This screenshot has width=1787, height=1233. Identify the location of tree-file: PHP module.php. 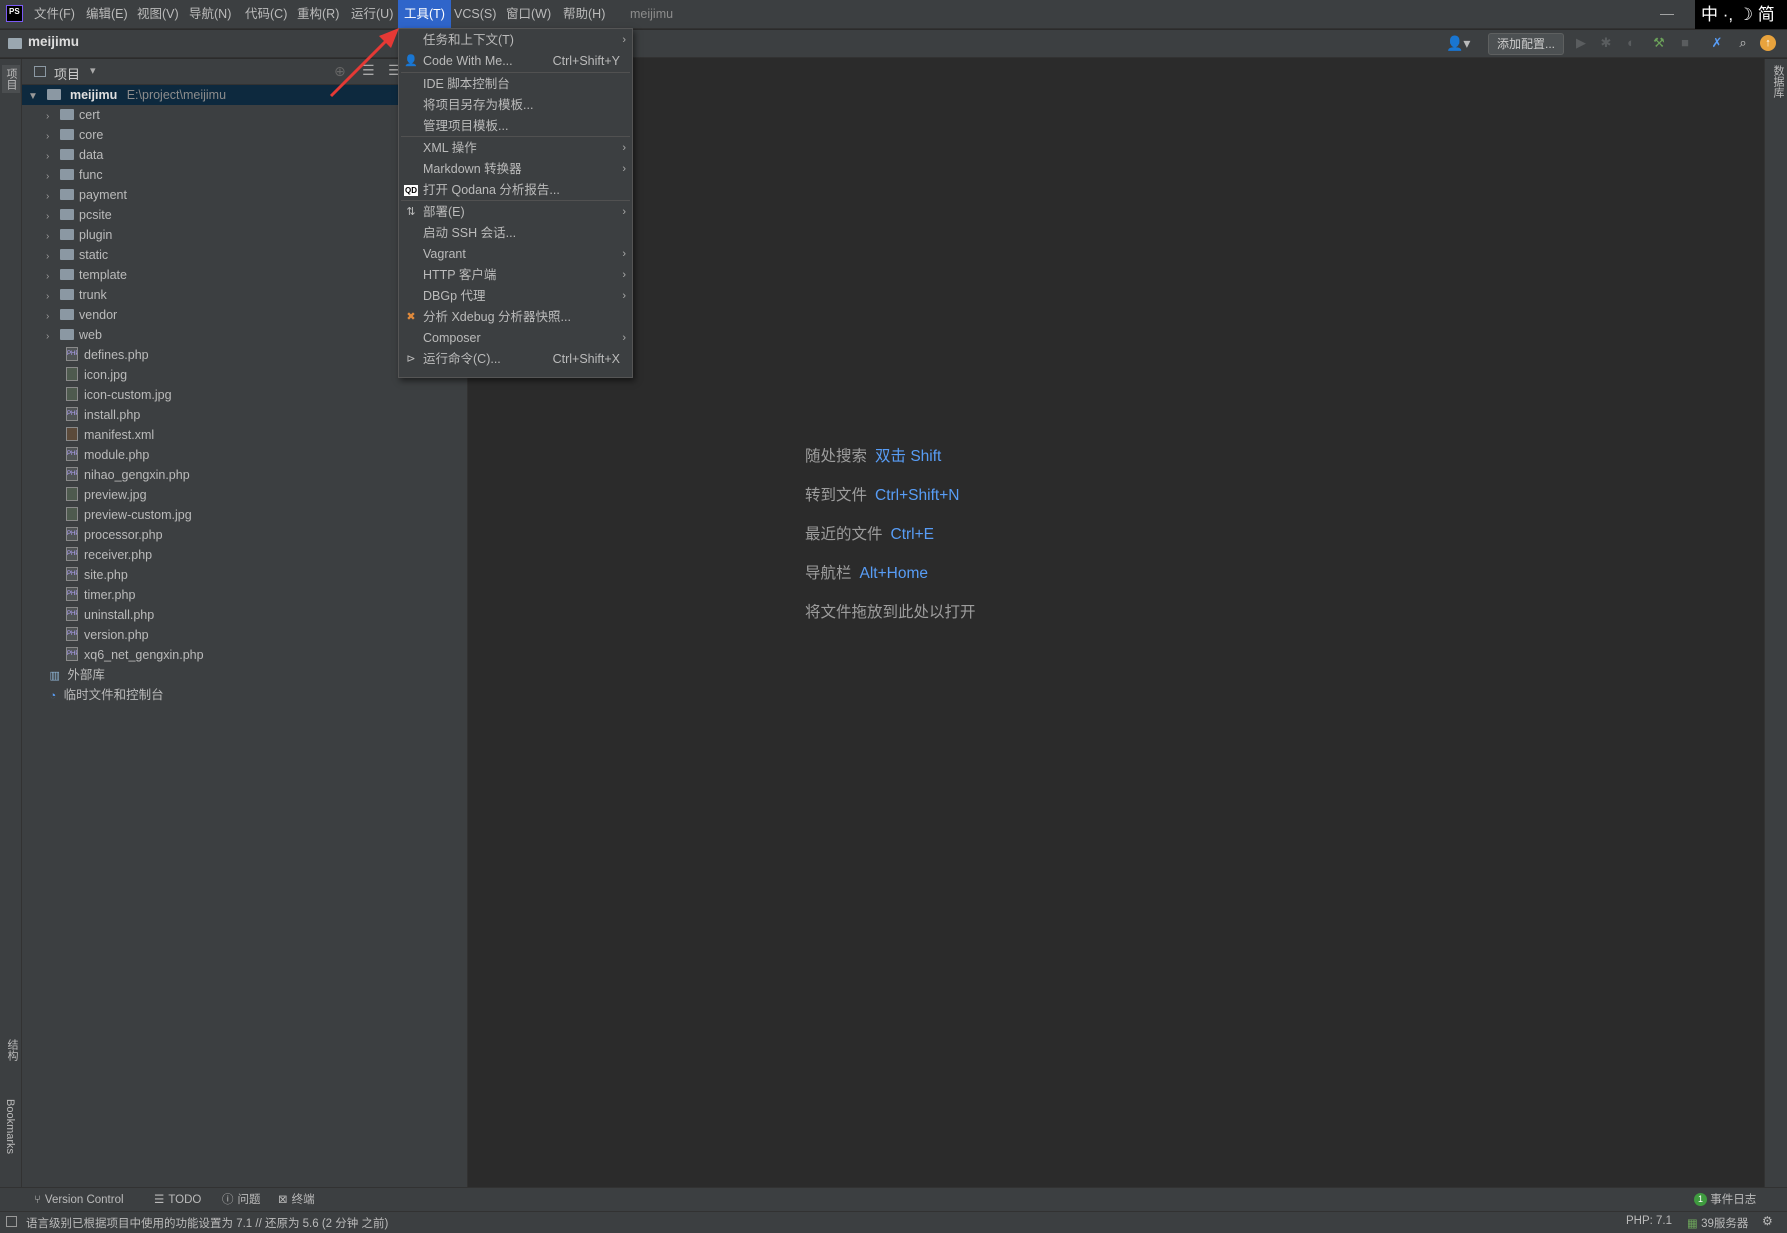
(245, 455).